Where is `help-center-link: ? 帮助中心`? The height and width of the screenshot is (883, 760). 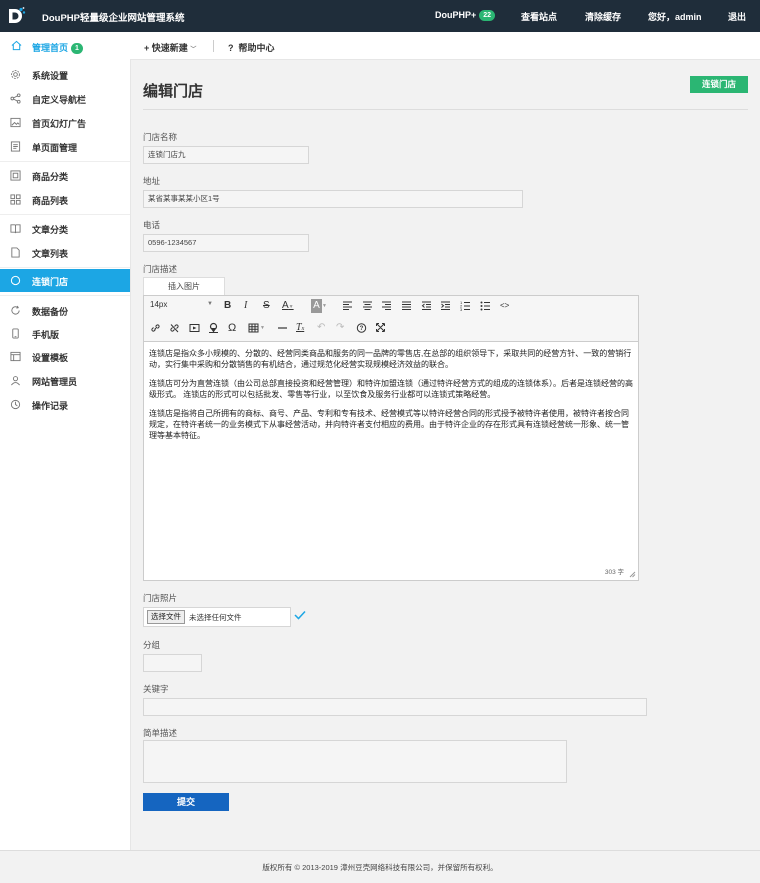
help-center-link: ? 帮助中心 is located at coordinates (251, 47).